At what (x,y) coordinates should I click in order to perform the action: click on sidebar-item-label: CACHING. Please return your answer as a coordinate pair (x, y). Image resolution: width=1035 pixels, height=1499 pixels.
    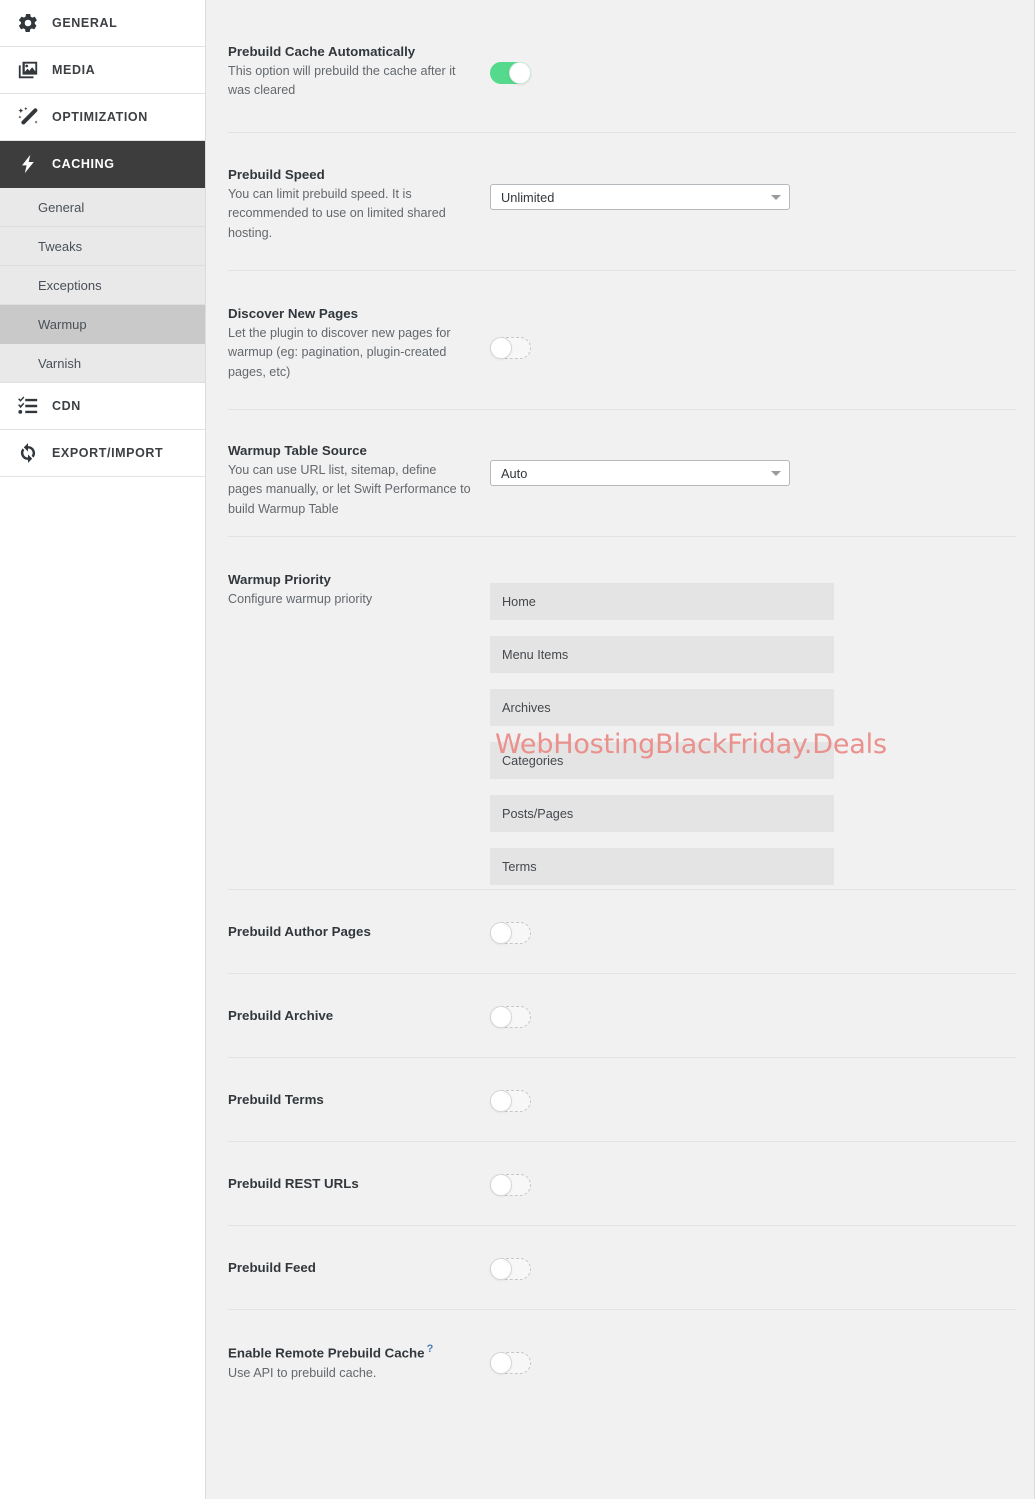
    Looking at the image, I should click on (83, 164).